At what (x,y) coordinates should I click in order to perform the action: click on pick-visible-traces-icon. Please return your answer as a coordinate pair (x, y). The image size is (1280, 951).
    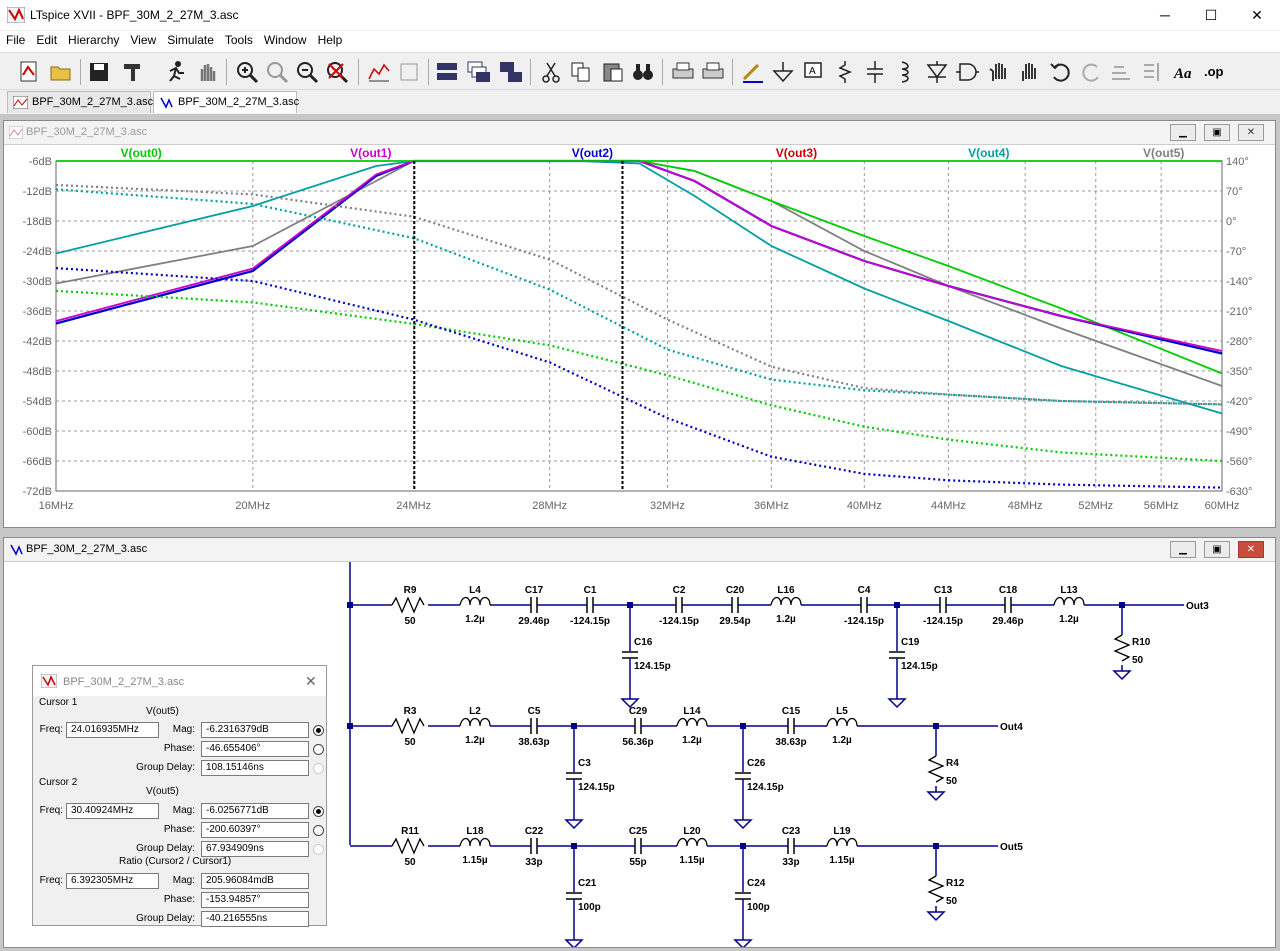
    Looking at the image, I should click on (409, 72).